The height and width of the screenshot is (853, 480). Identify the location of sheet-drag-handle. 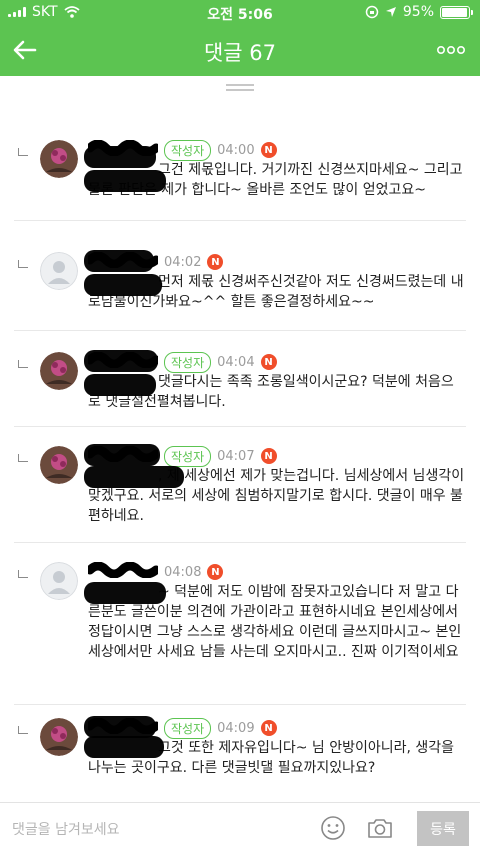
(240, 89).